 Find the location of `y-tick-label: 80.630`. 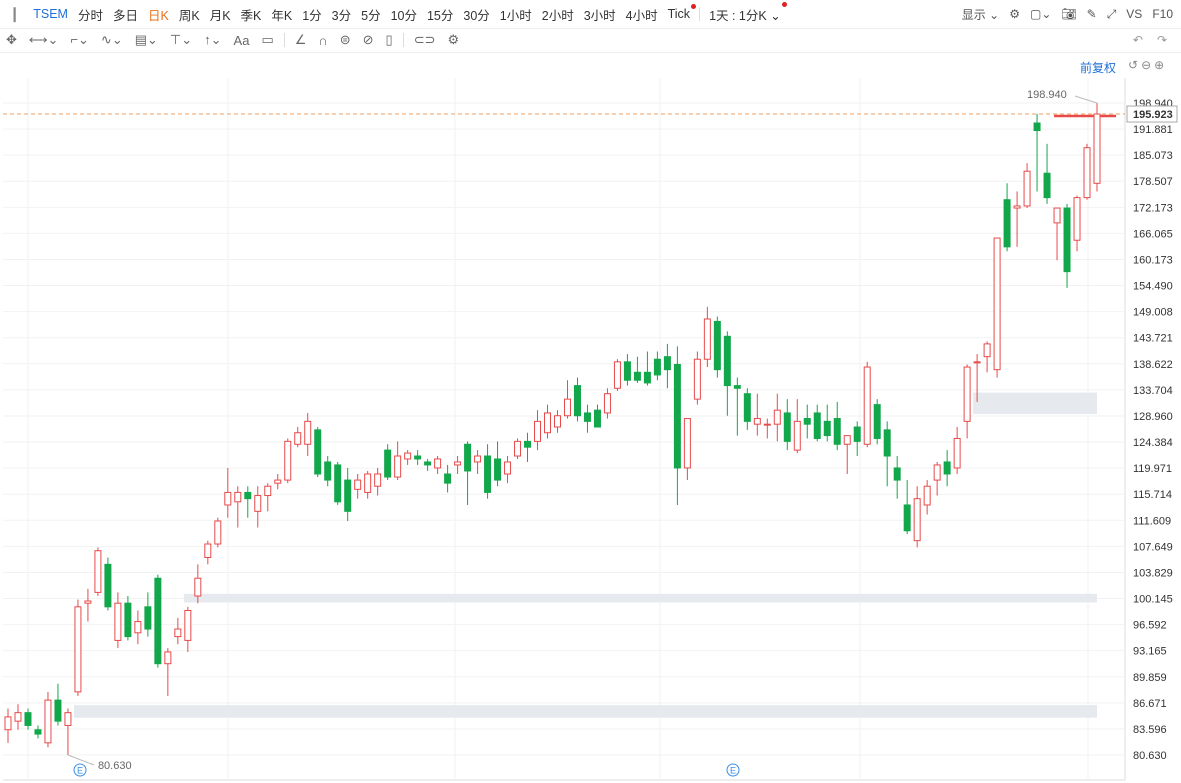

y-tick-label: 80.630 is located at coordinates (1150, 756).